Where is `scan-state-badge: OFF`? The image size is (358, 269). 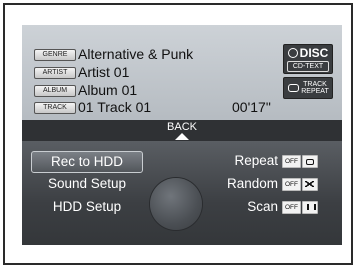
scan-state-badge: OFF is located at coordinates (291, 207).